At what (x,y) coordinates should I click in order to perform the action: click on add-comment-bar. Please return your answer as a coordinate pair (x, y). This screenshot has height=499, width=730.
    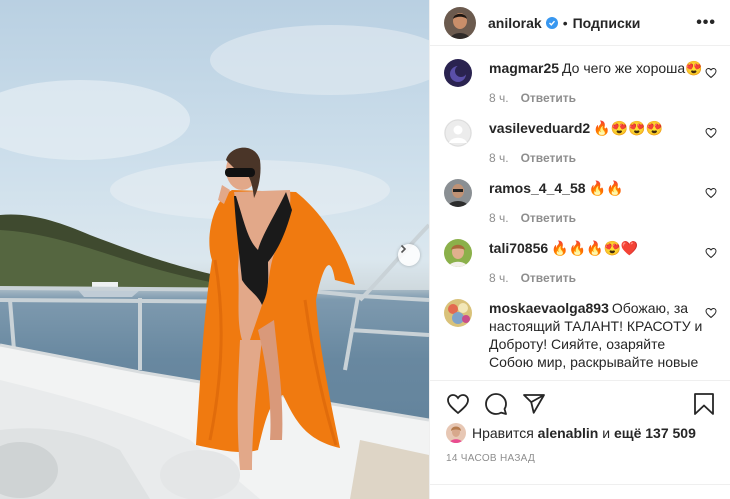
    Looking at the image, I should click on (580, 491).